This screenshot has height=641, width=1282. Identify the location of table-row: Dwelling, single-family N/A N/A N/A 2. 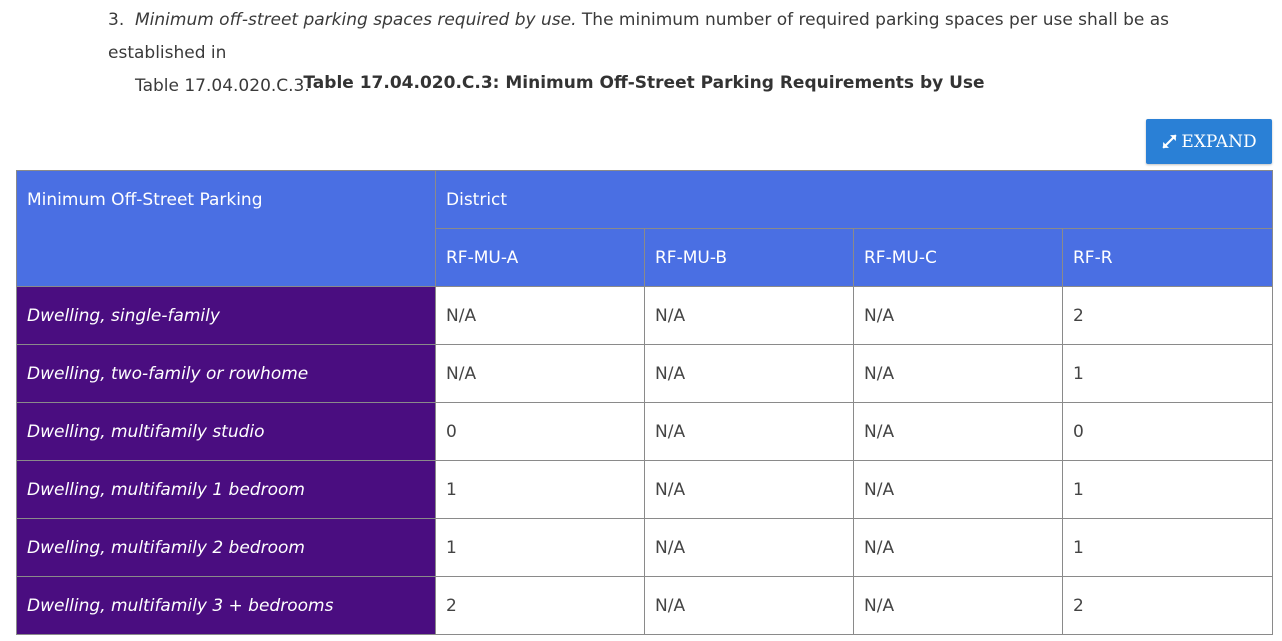
(644, 315).